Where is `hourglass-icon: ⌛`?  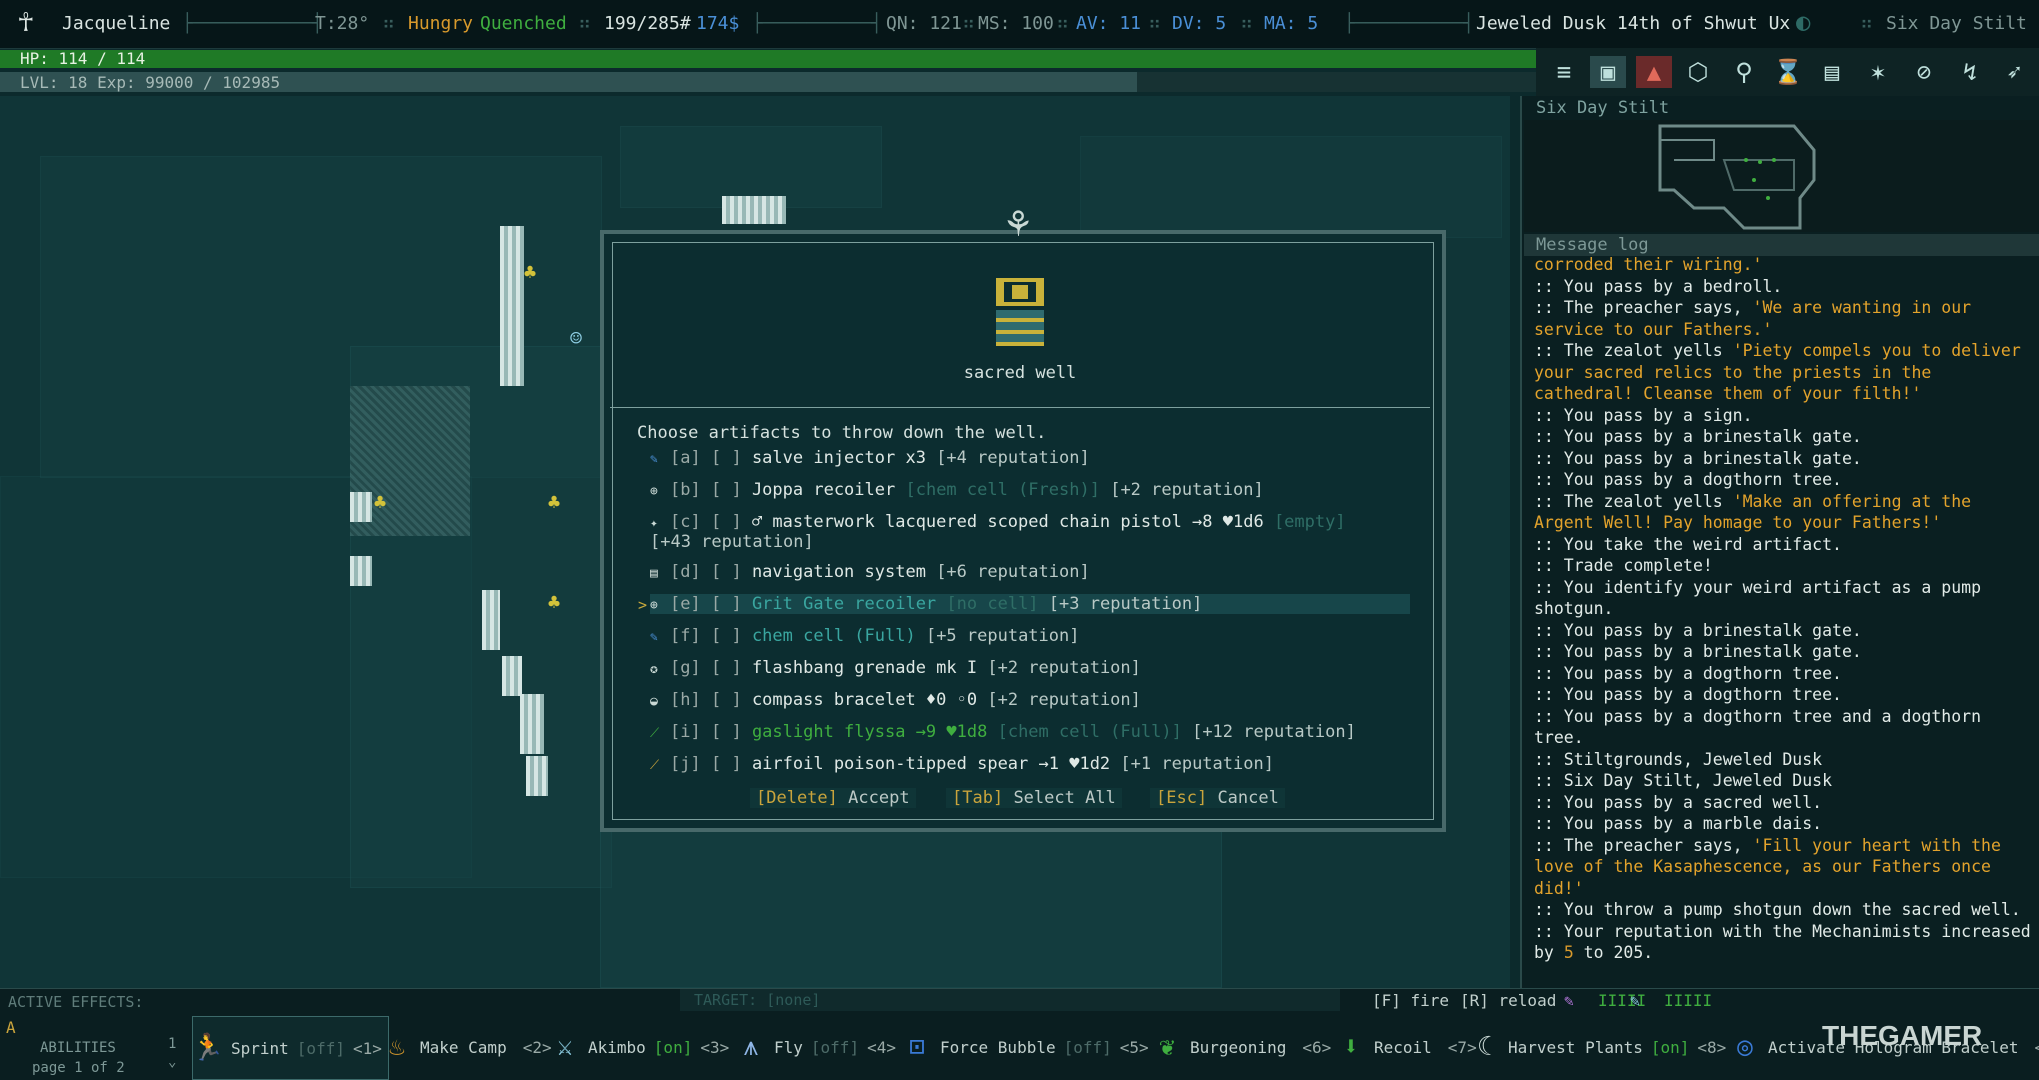
hourglass-icon: ⌛ is located at coordinates (1788, 72).